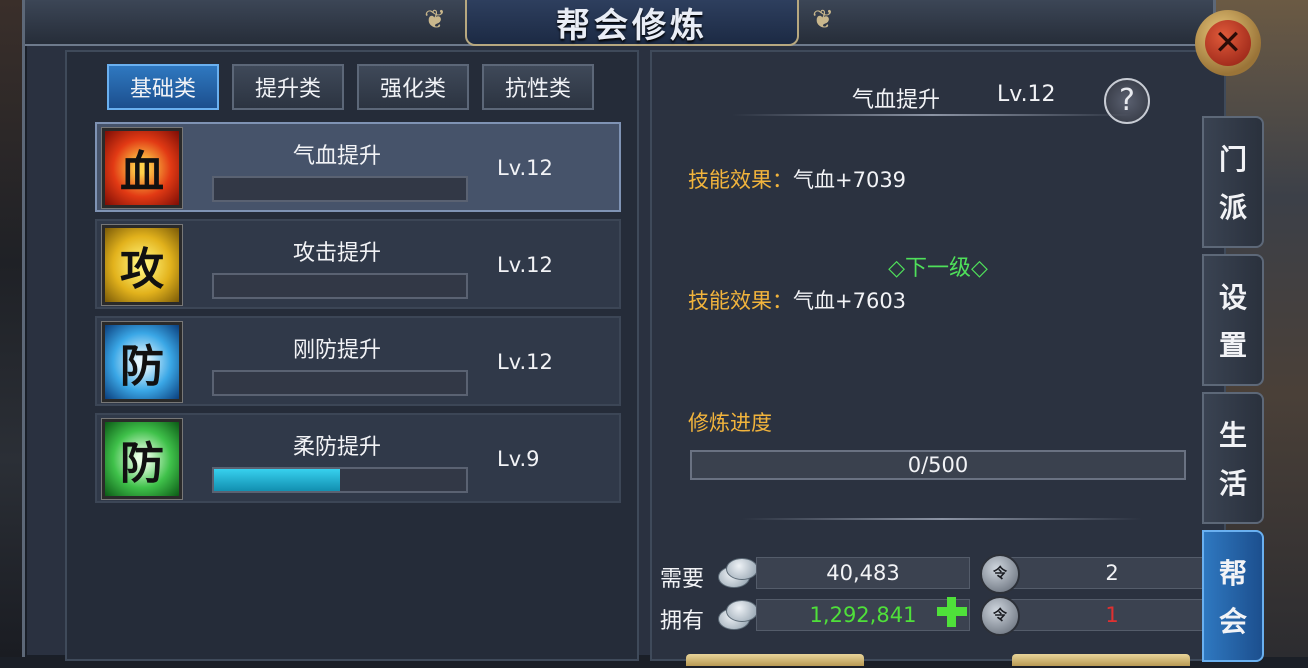 This screenshot has width=1308, height=668. Describe the element at coordinates (1233, 182) in the screenshot. I see `side-tab-sect: 门 派` at that location.